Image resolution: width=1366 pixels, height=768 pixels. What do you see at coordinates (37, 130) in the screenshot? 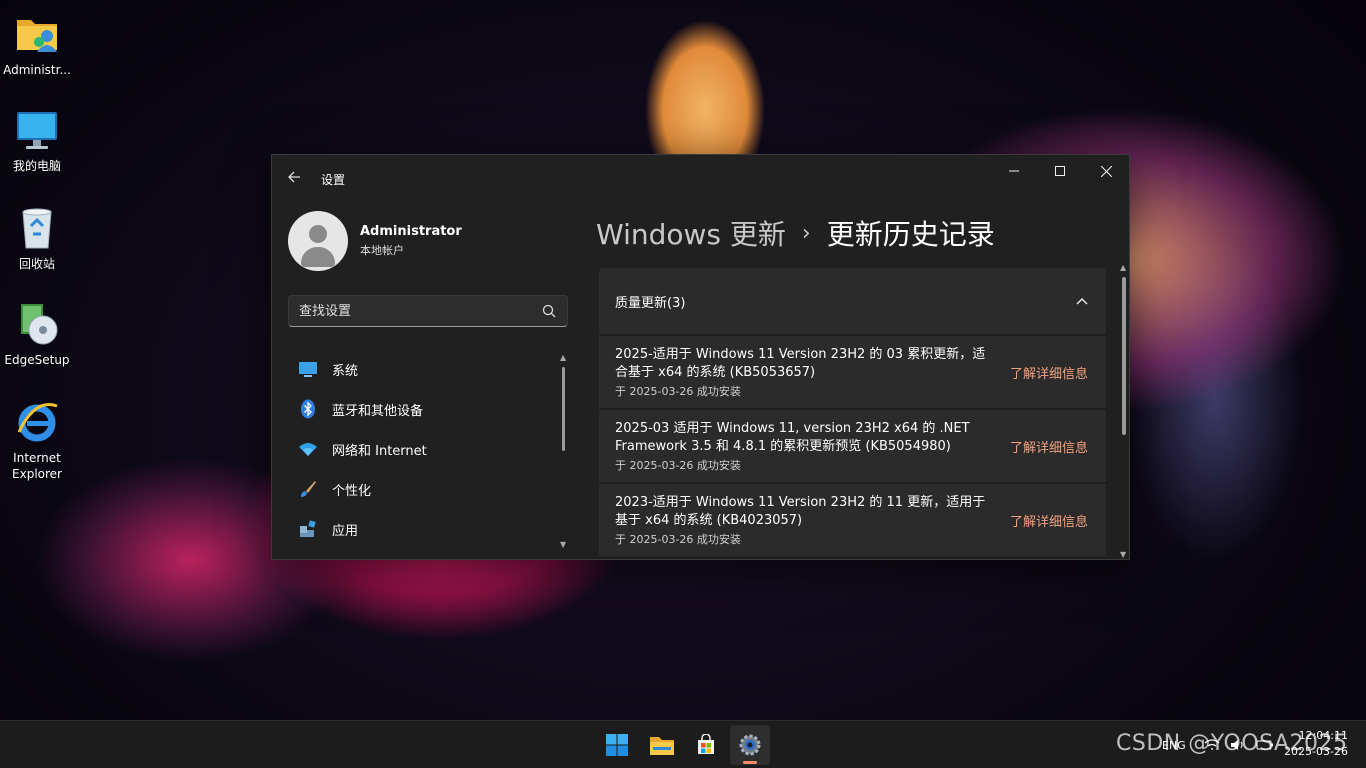
I see `monitor-icon` at bounding box center [37, 130].